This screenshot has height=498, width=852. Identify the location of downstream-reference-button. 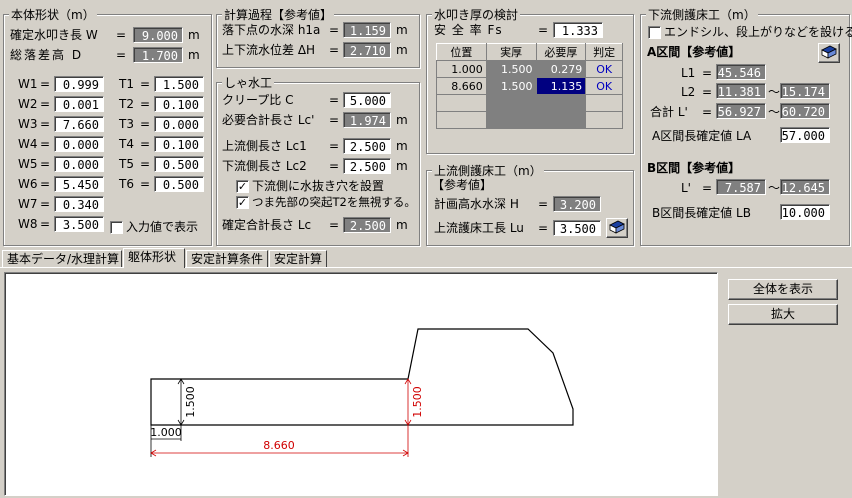
(829, 53).